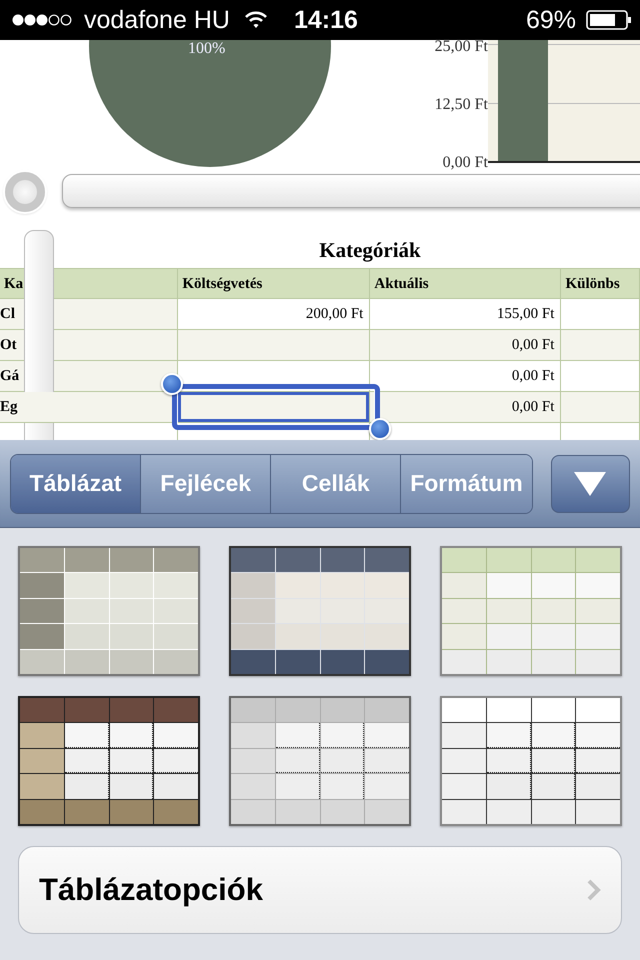  I want to click on signal-icon, so click(43, 20).